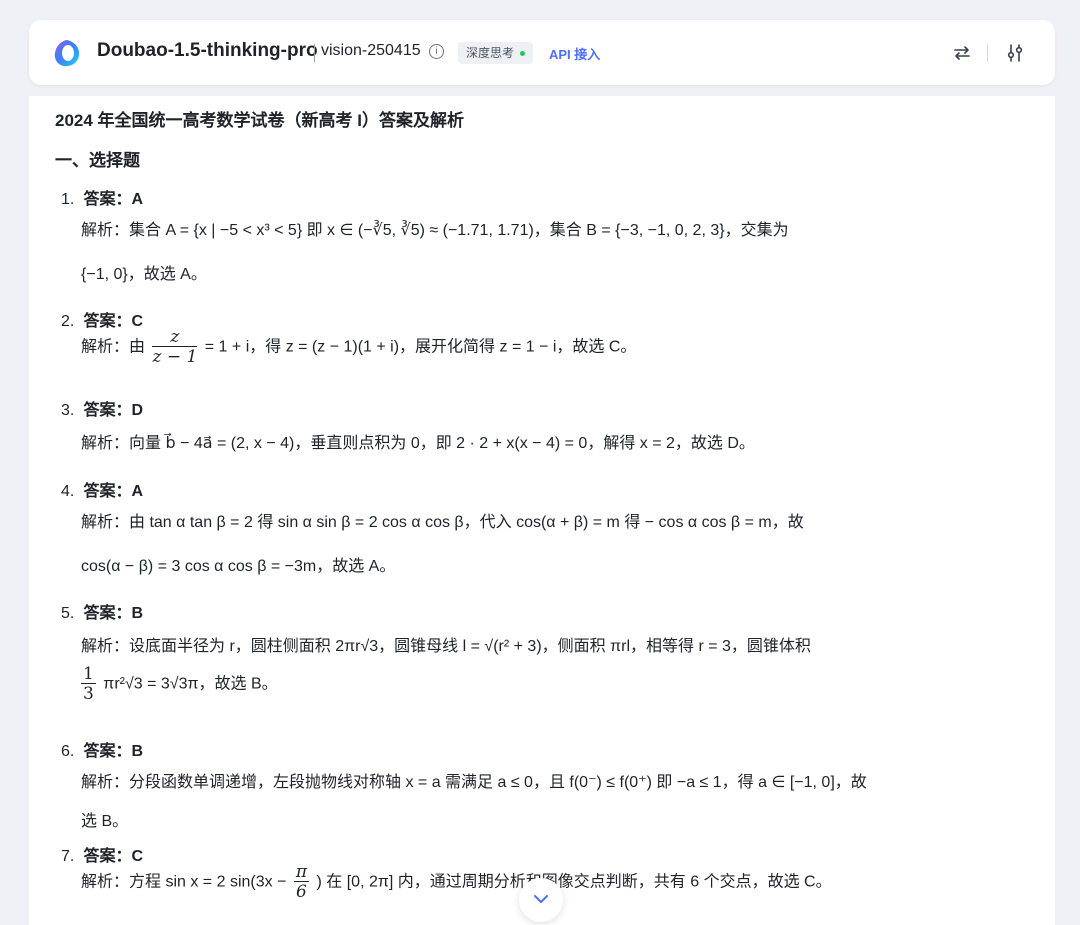 The width and height of the screenshot is (1080, 925). Describe the element at coordinates (68, 410) in the screenshot. I see `question-number: 3.` at that location.